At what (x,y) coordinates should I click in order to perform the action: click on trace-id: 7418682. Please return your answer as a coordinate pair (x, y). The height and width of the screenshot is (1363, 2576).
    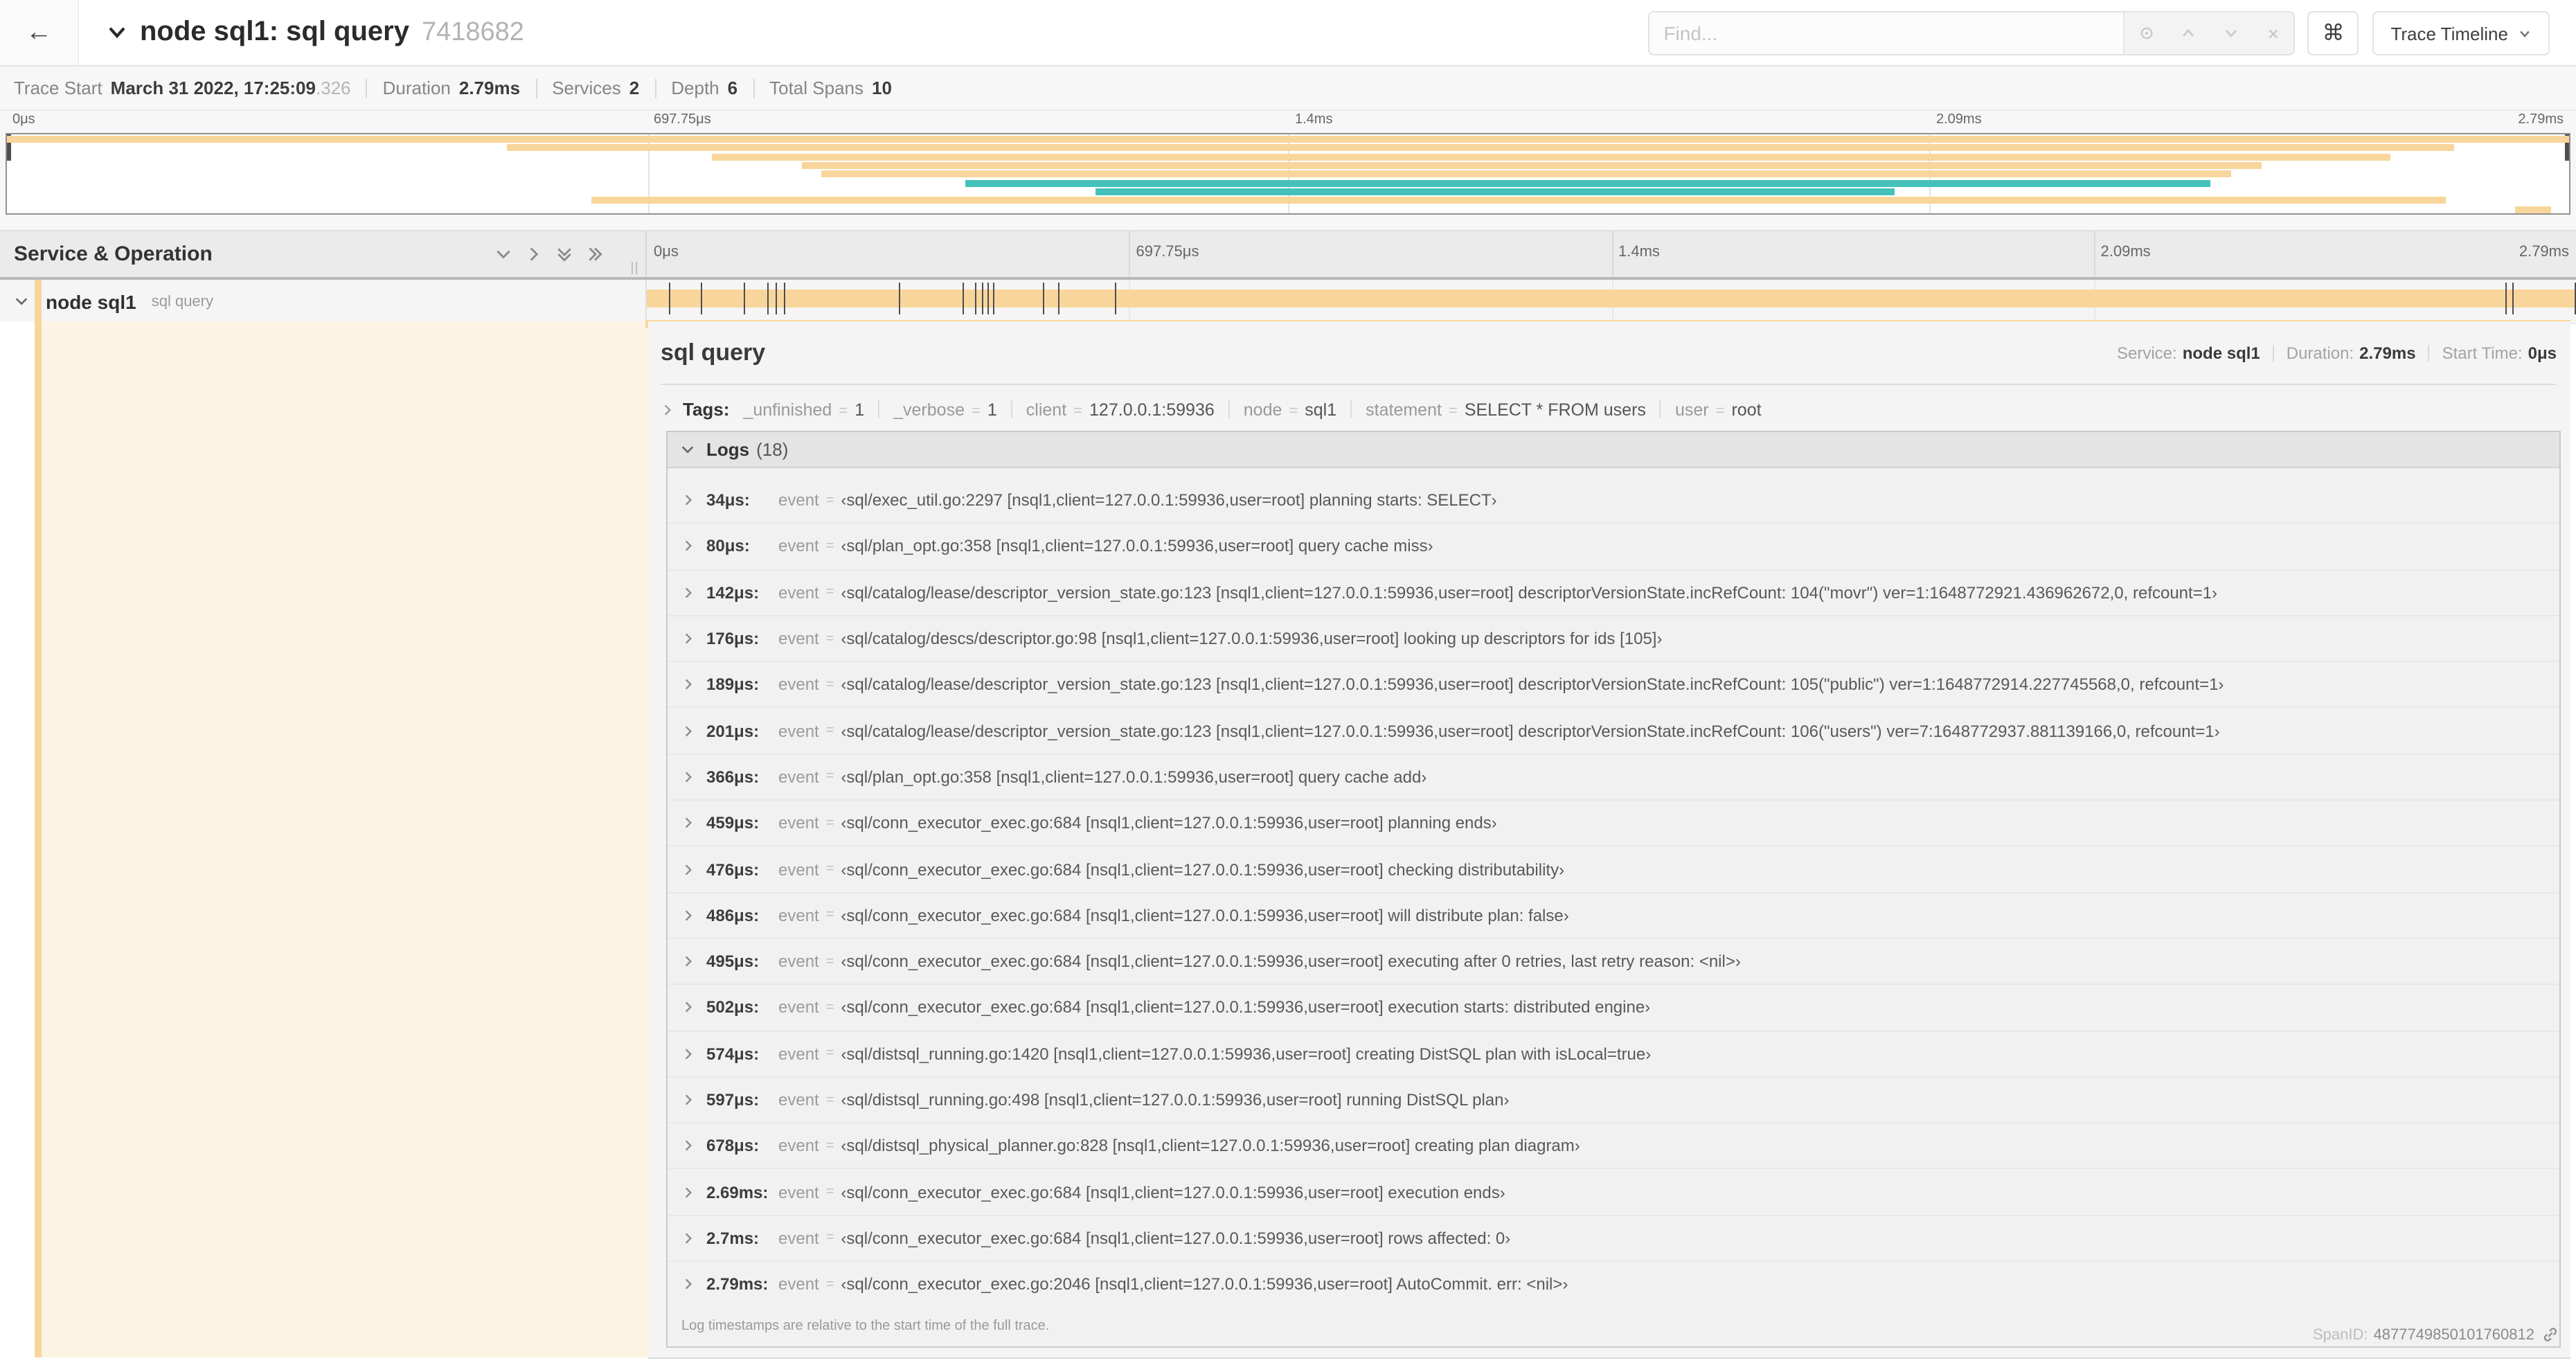
    Looking at the image, I should click on (472, 31).